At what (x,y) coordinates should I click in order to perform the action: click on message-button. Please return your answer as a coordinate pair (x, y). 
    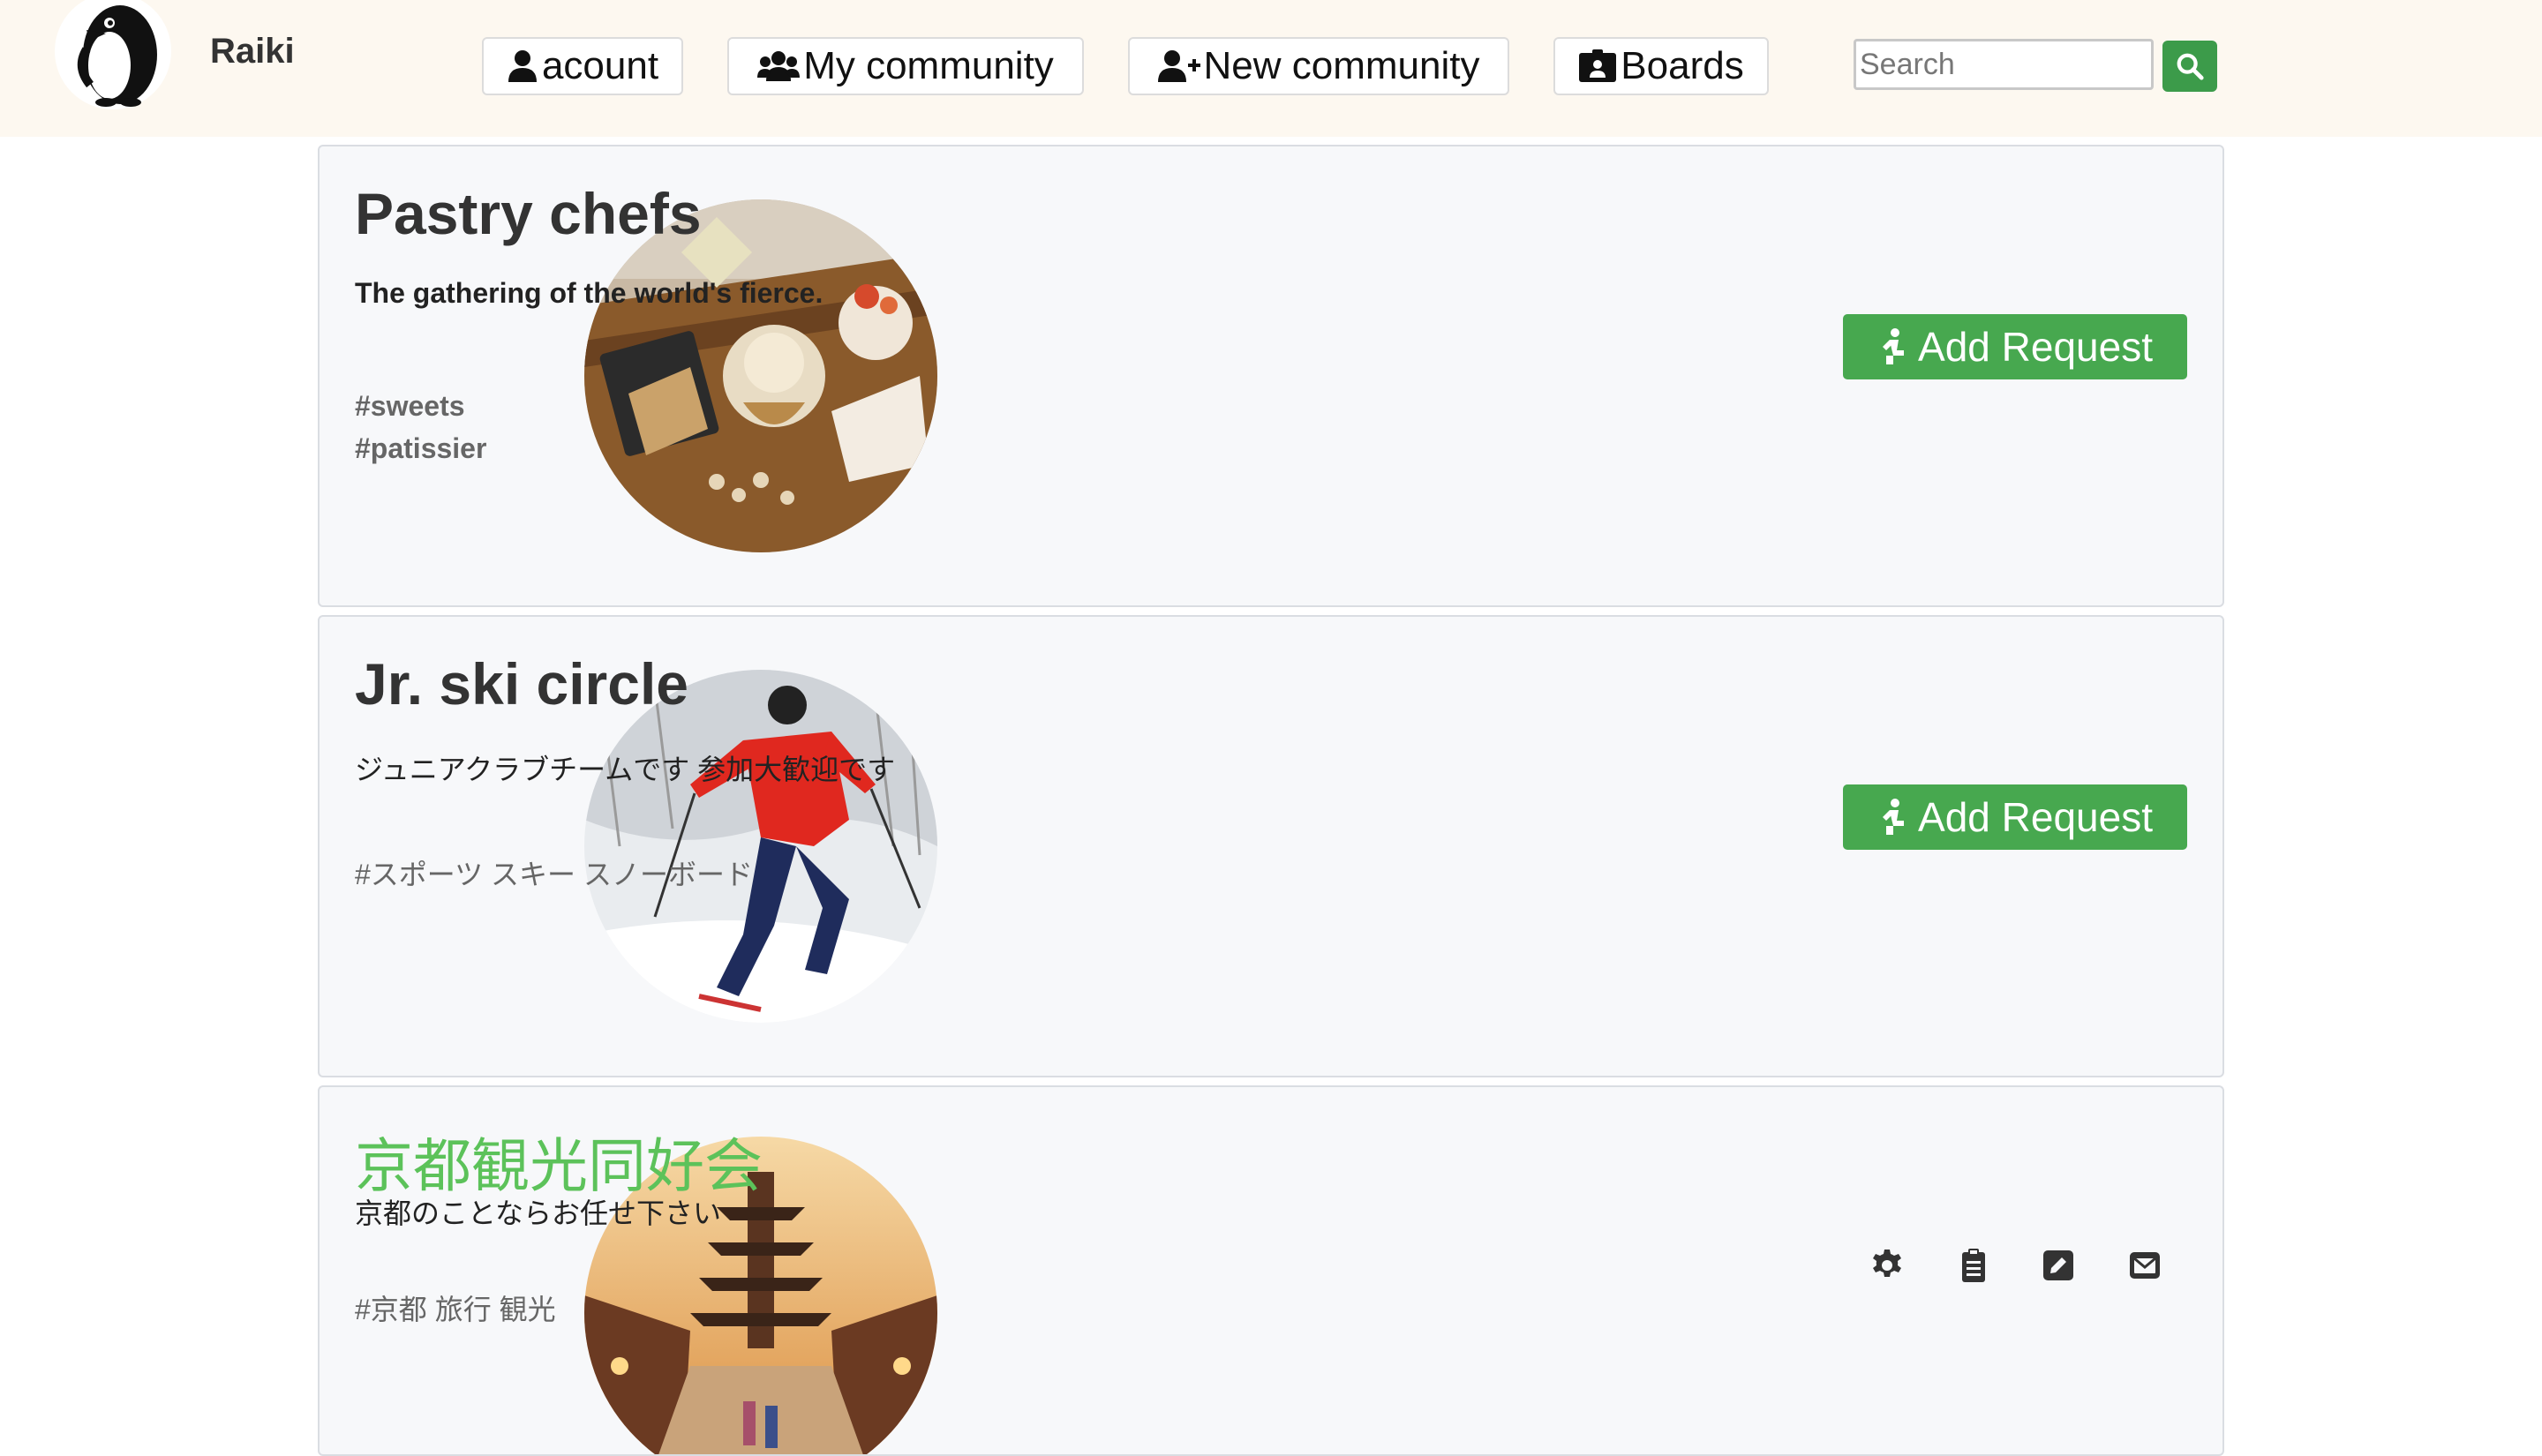
    Looking at the image, I should click on (2145, 1265).